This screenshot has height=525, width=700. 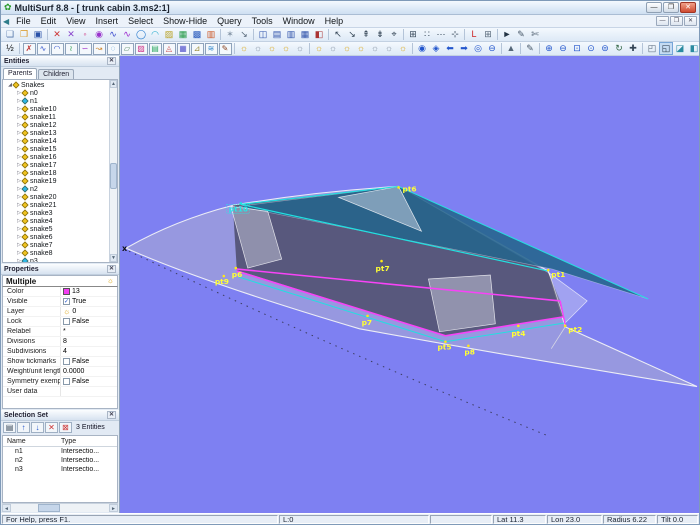 I want to click on plane-tool-button: ▥, so click(x=211, y=34).